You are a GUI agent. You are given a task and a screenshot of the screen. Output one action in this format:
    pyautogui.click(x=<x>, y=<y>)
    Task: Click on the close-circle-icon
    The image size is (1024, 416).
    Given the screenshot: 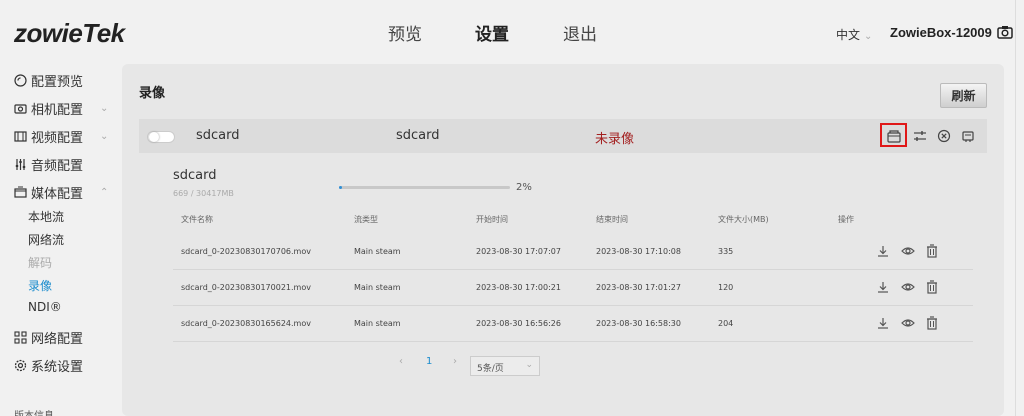 What is the action you would take?
    pyautogui.click(x=944, y=136)
    